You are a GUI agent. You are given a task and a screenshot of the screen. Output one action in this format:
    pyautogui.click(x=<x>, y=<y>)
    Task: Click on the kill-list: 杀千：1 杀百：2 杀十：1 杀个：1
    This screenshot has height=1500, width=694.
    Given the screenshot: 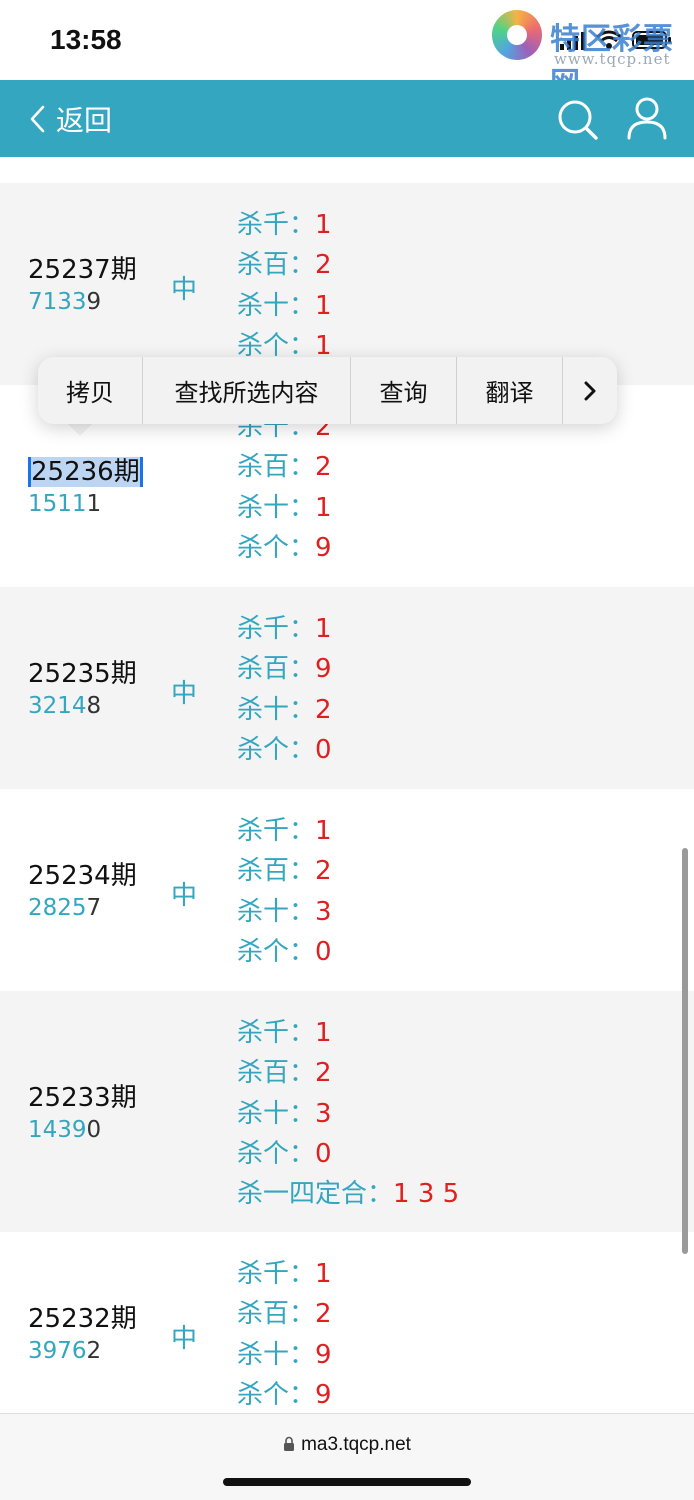 What is the action you would take?
    pyautogui.click(x=284, y=285)
    